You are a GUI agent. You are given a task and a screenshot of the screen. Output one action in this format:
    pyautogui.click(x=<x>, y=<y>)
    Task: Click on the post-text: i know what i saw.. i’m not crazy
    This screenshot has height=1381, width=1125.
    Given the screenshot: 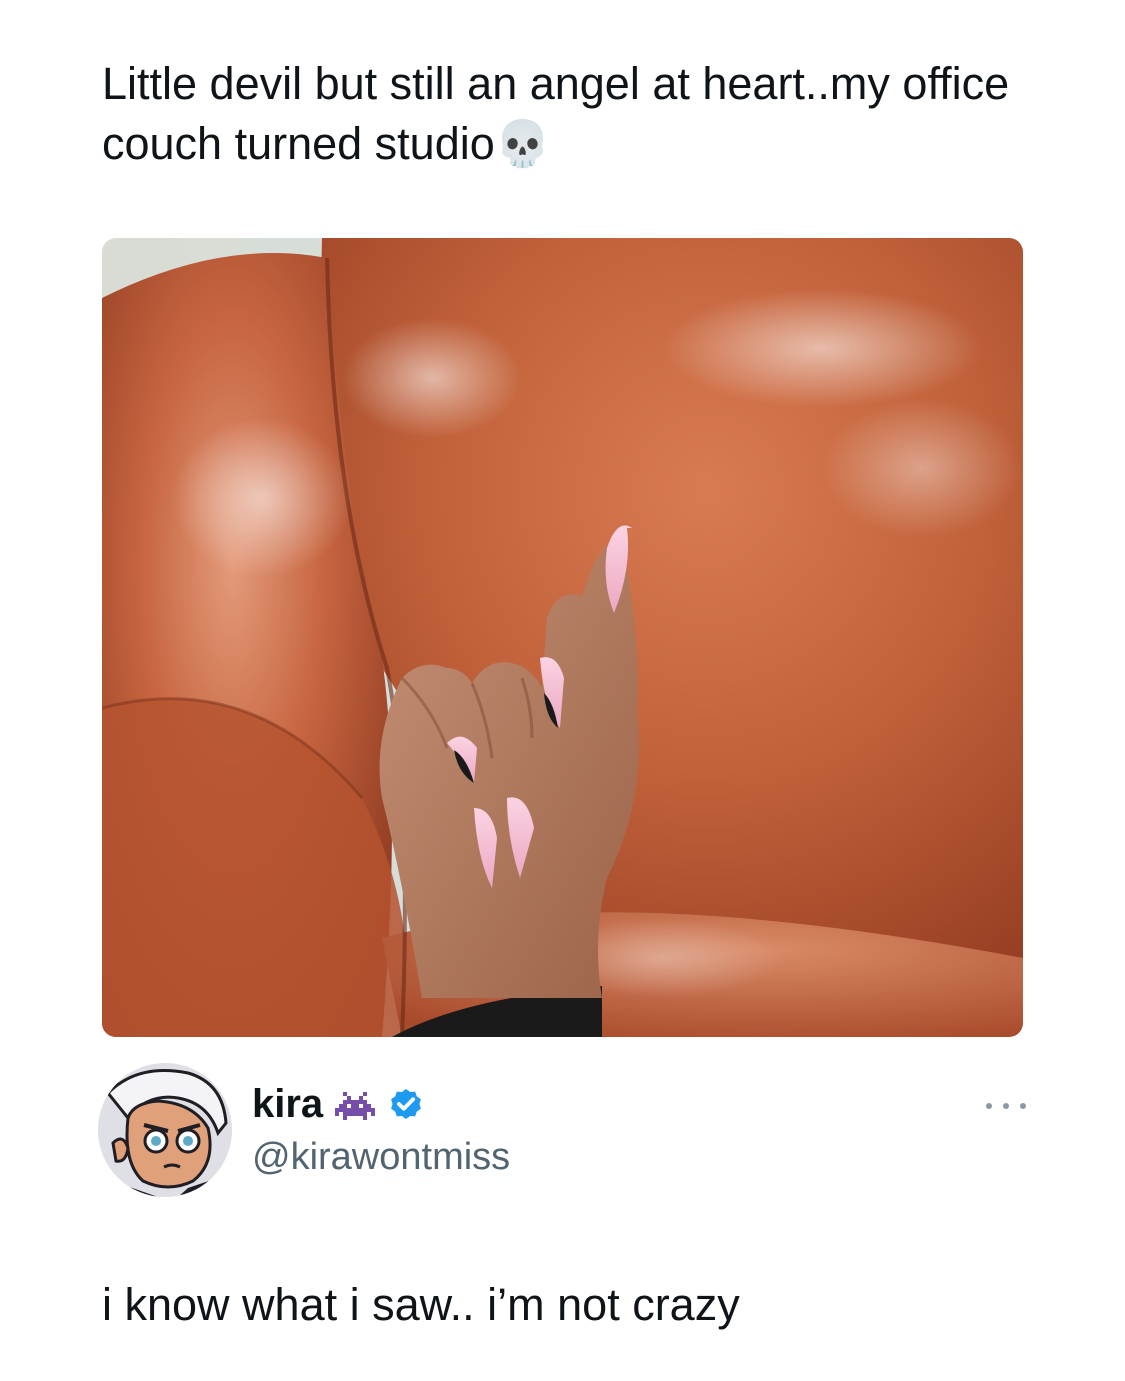 What is the action you would take?
    pyautogui.click(x=421, y=1304)
    